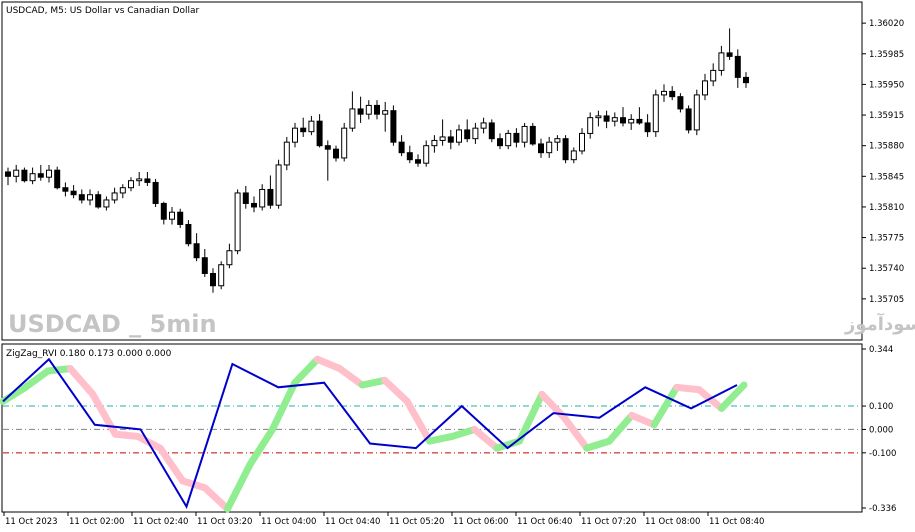 This screenshot has height=532, width=915. What do you see at coordinates (31, 522) in the screenshot?
I see `time-tick-label: 11 Oct 2023` at bounding box center [31, 522].